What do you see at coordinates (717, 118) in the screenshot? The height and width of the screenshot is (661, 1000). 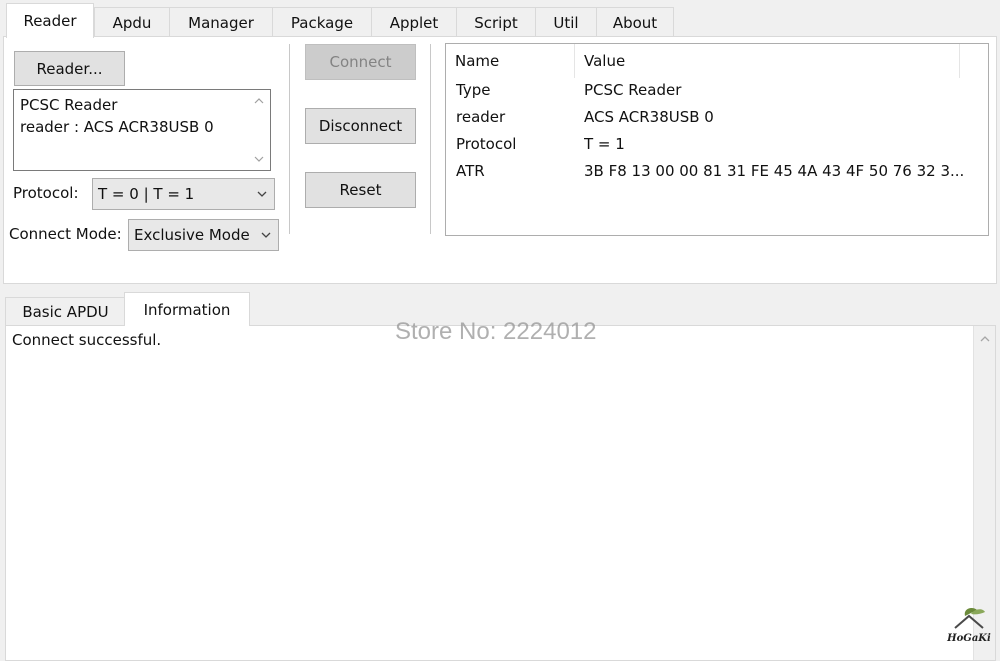 I see `list-row: reader ACS ACR38USB 0` at bounding box center [717, 118].